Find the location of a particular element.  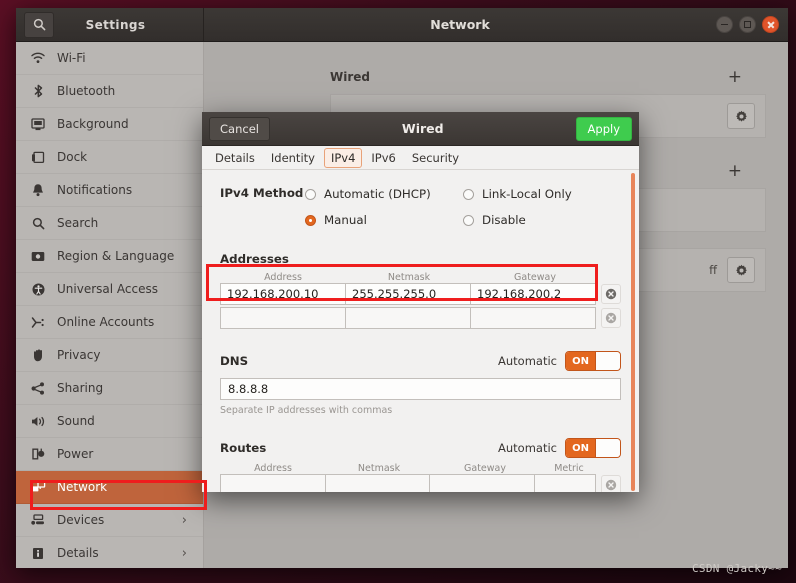

search-button is located at coordinates (39, 24).